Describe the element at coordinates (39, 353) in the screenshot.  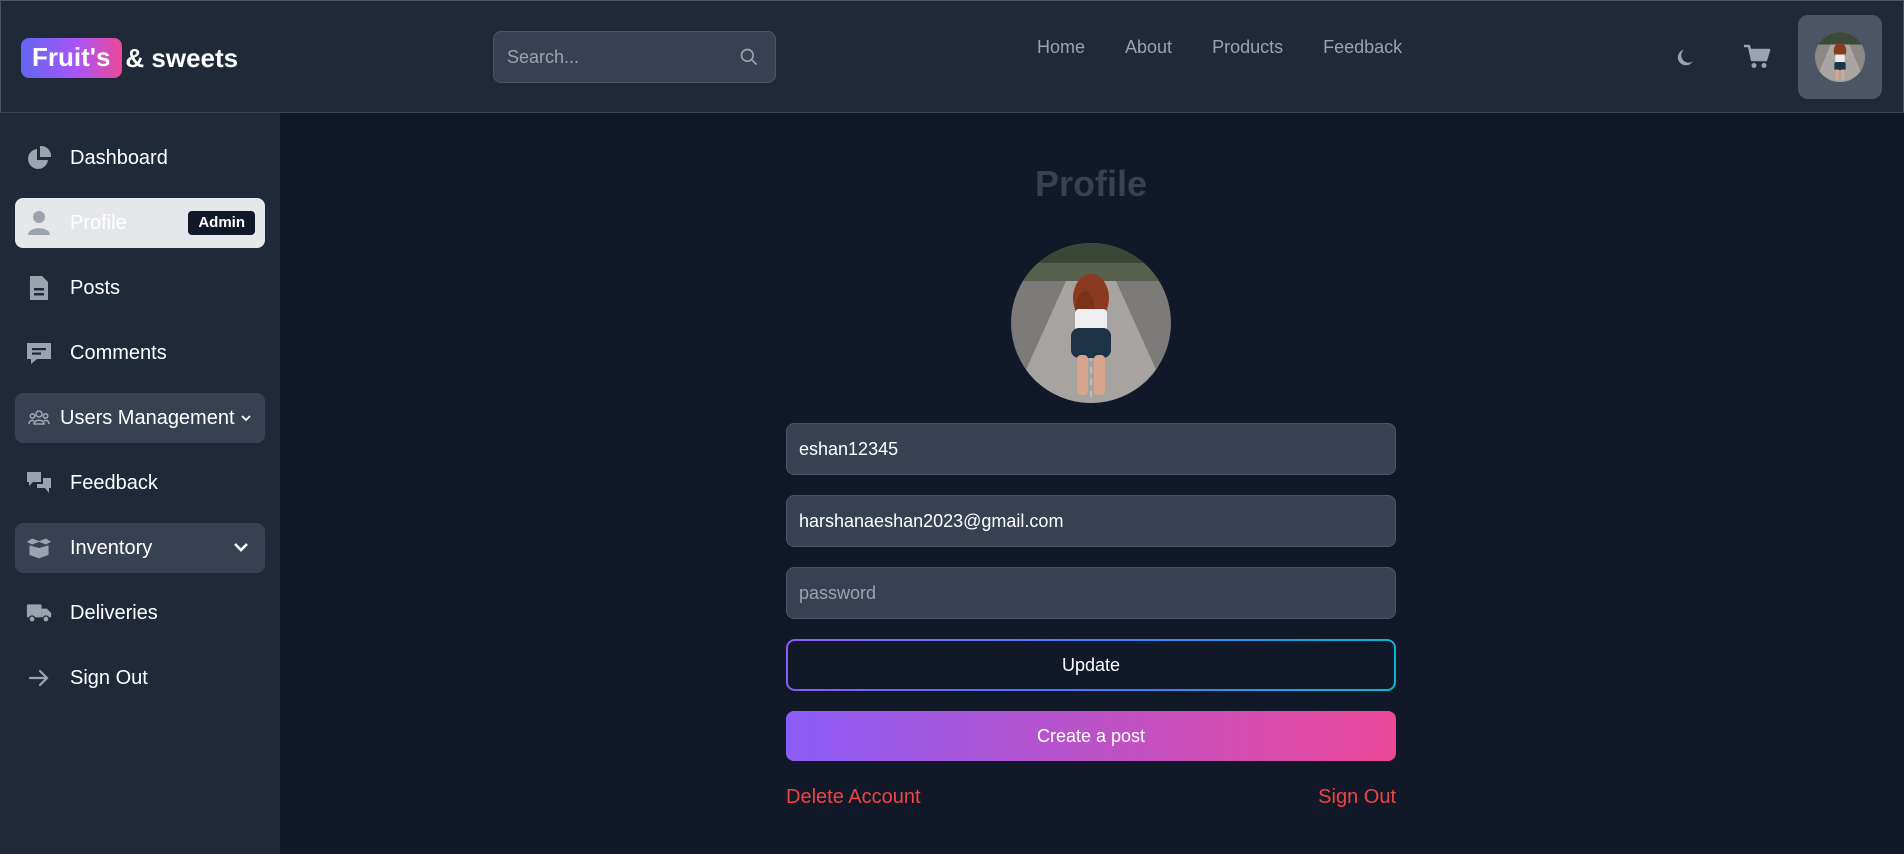
I see `comment-icon` at that location.